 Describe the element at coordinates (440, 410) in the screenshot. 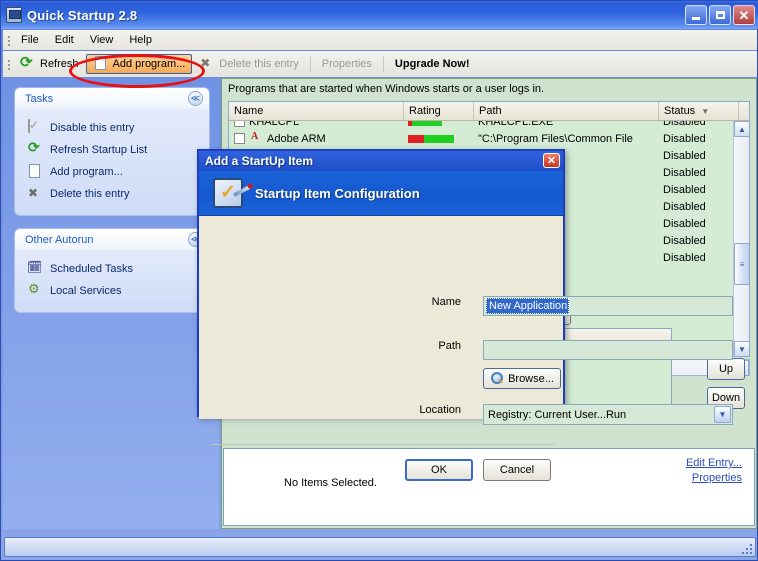

I see `location-field-label: Location` at that location.